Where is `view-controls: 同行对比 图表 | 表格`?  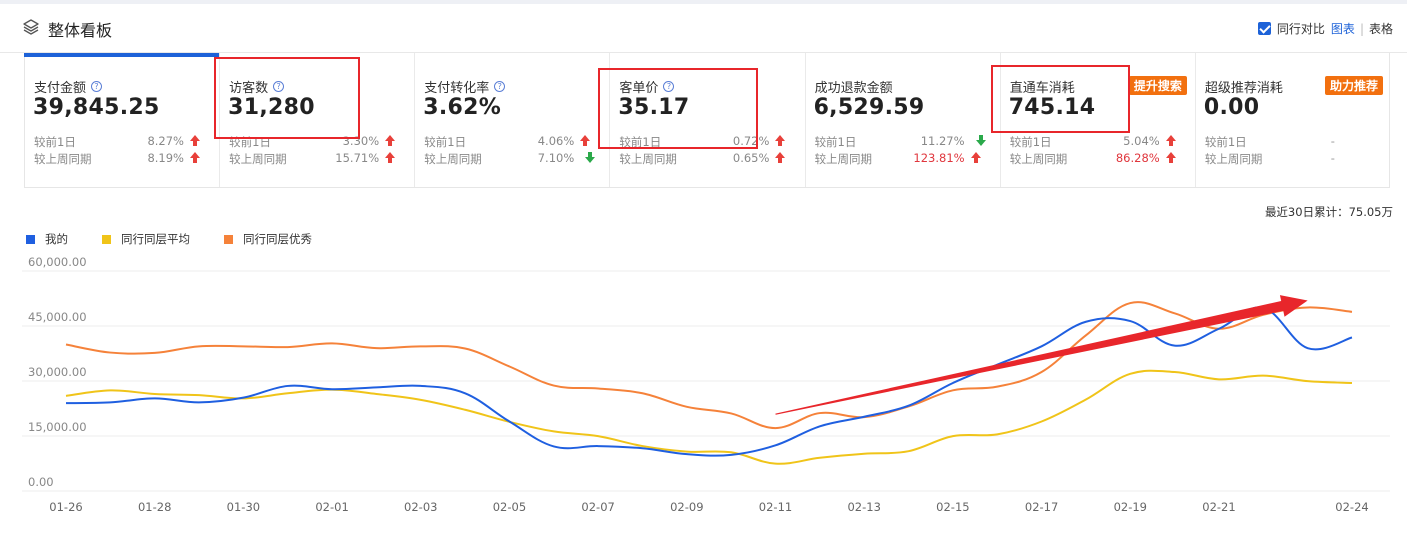 view-controls: 同行对比 图表 | 表格 is located at coordinates (1325, 28).